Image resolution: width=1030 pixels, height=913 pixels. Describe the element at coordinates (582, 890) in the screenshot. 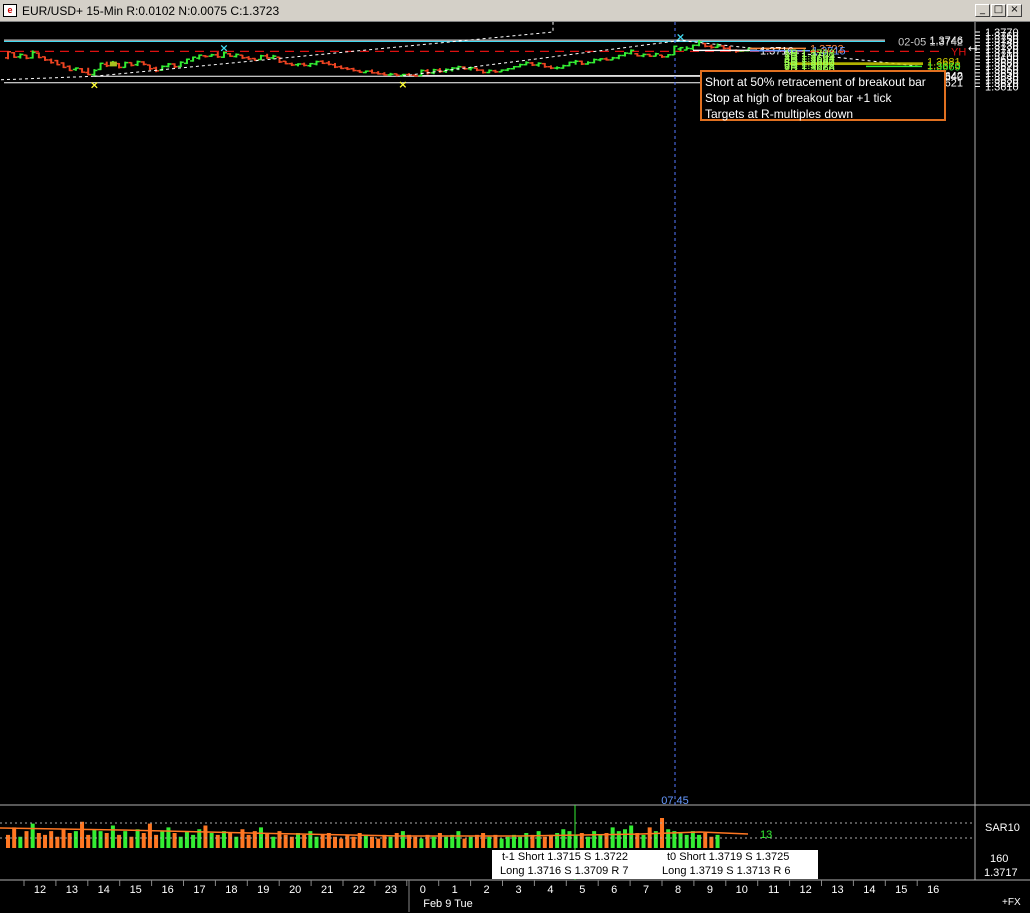

I see `time-tick-label: 5` at that location.